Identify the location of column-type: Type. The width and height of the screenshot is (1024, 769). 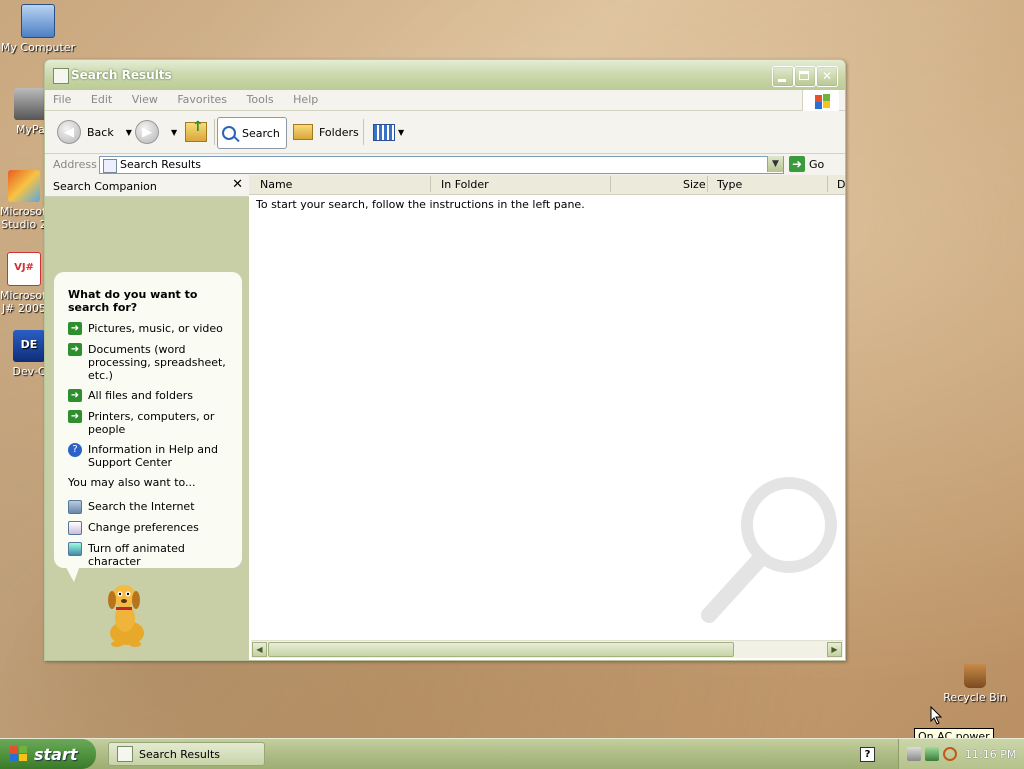
(729, 184).